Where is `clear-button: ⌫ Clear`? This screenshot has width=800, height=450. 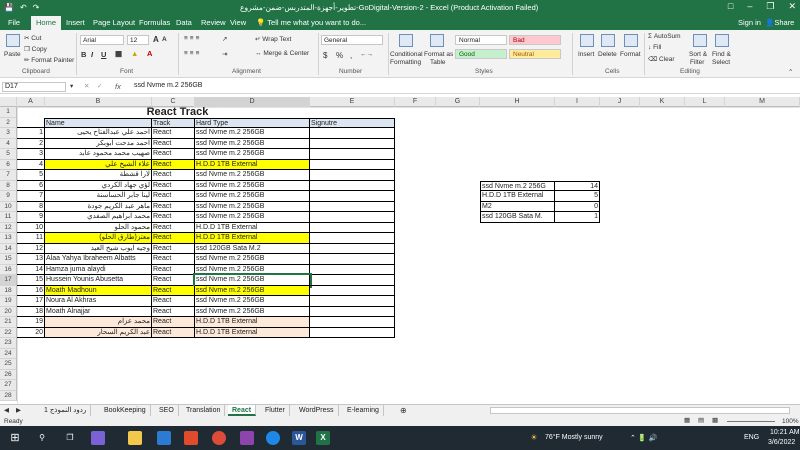
clear-button: ⌫ Clear is located at coordinates (661, 59).